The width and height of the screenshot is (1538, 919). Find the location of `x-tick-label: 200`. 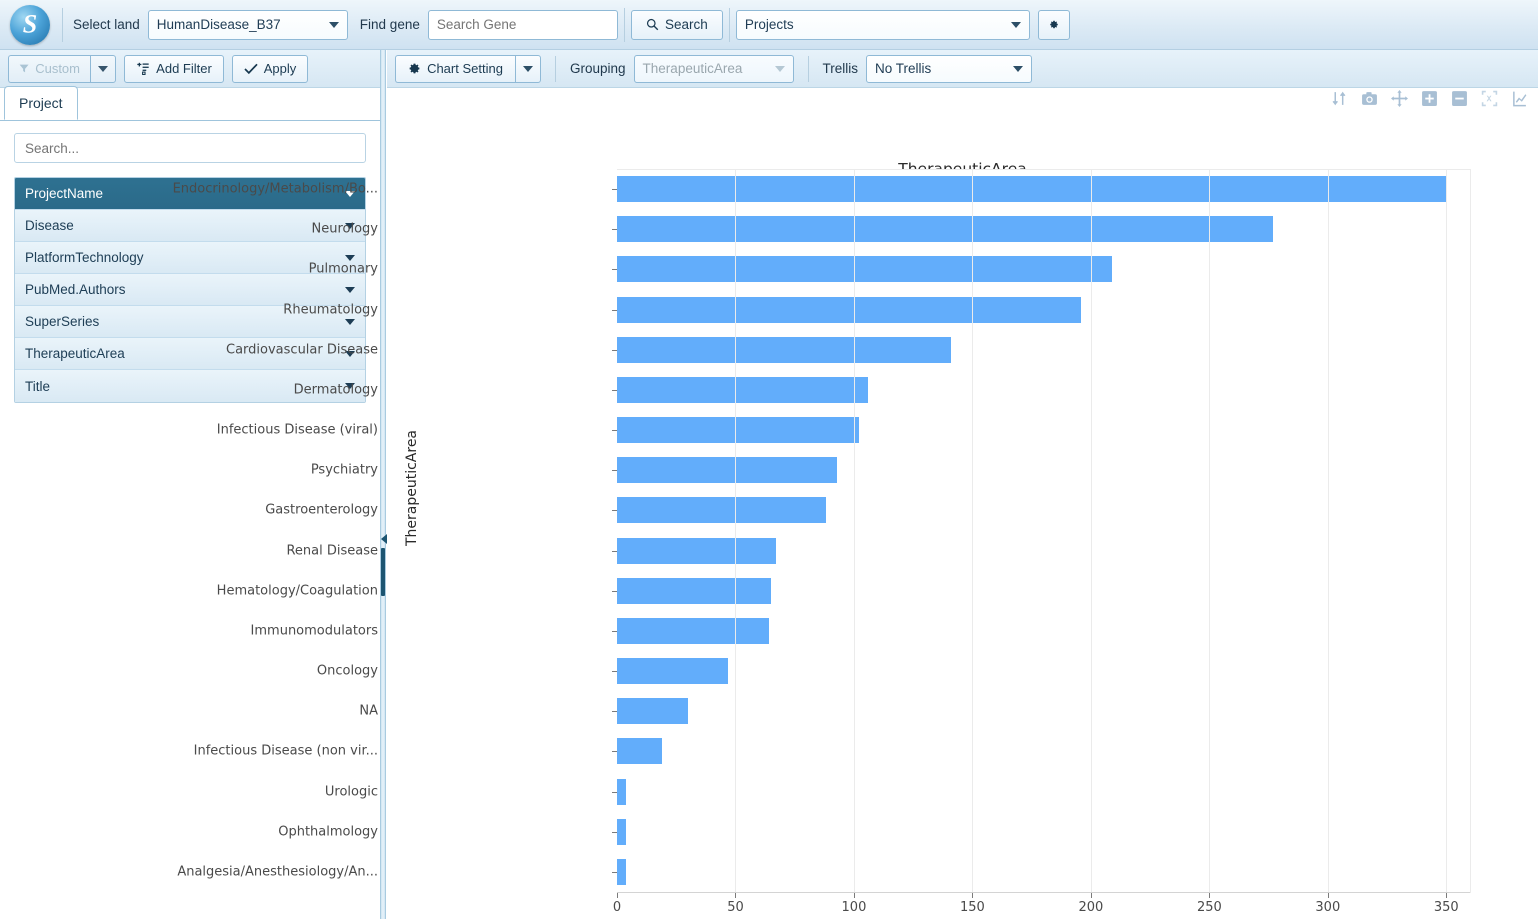

x-tick-label: 200 is located at coordinates (1091, 907).